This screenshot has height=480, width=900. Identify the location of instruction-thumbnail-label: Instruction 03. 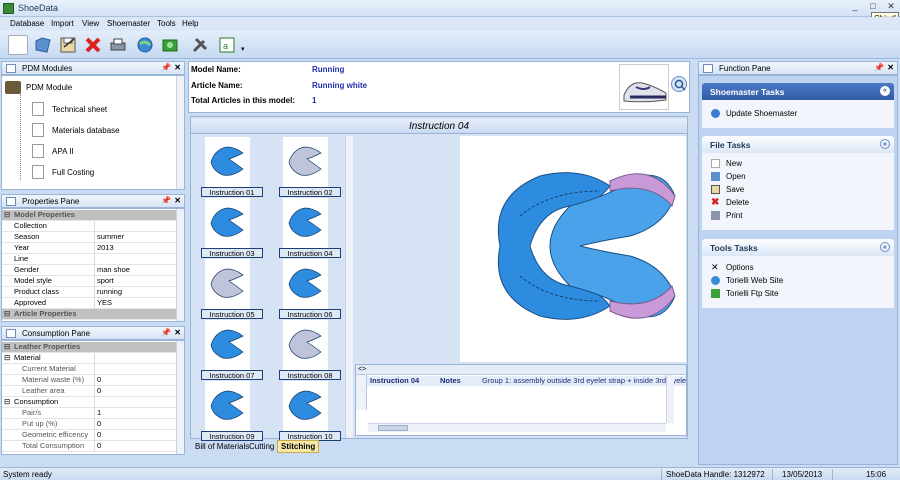
(232, 253).